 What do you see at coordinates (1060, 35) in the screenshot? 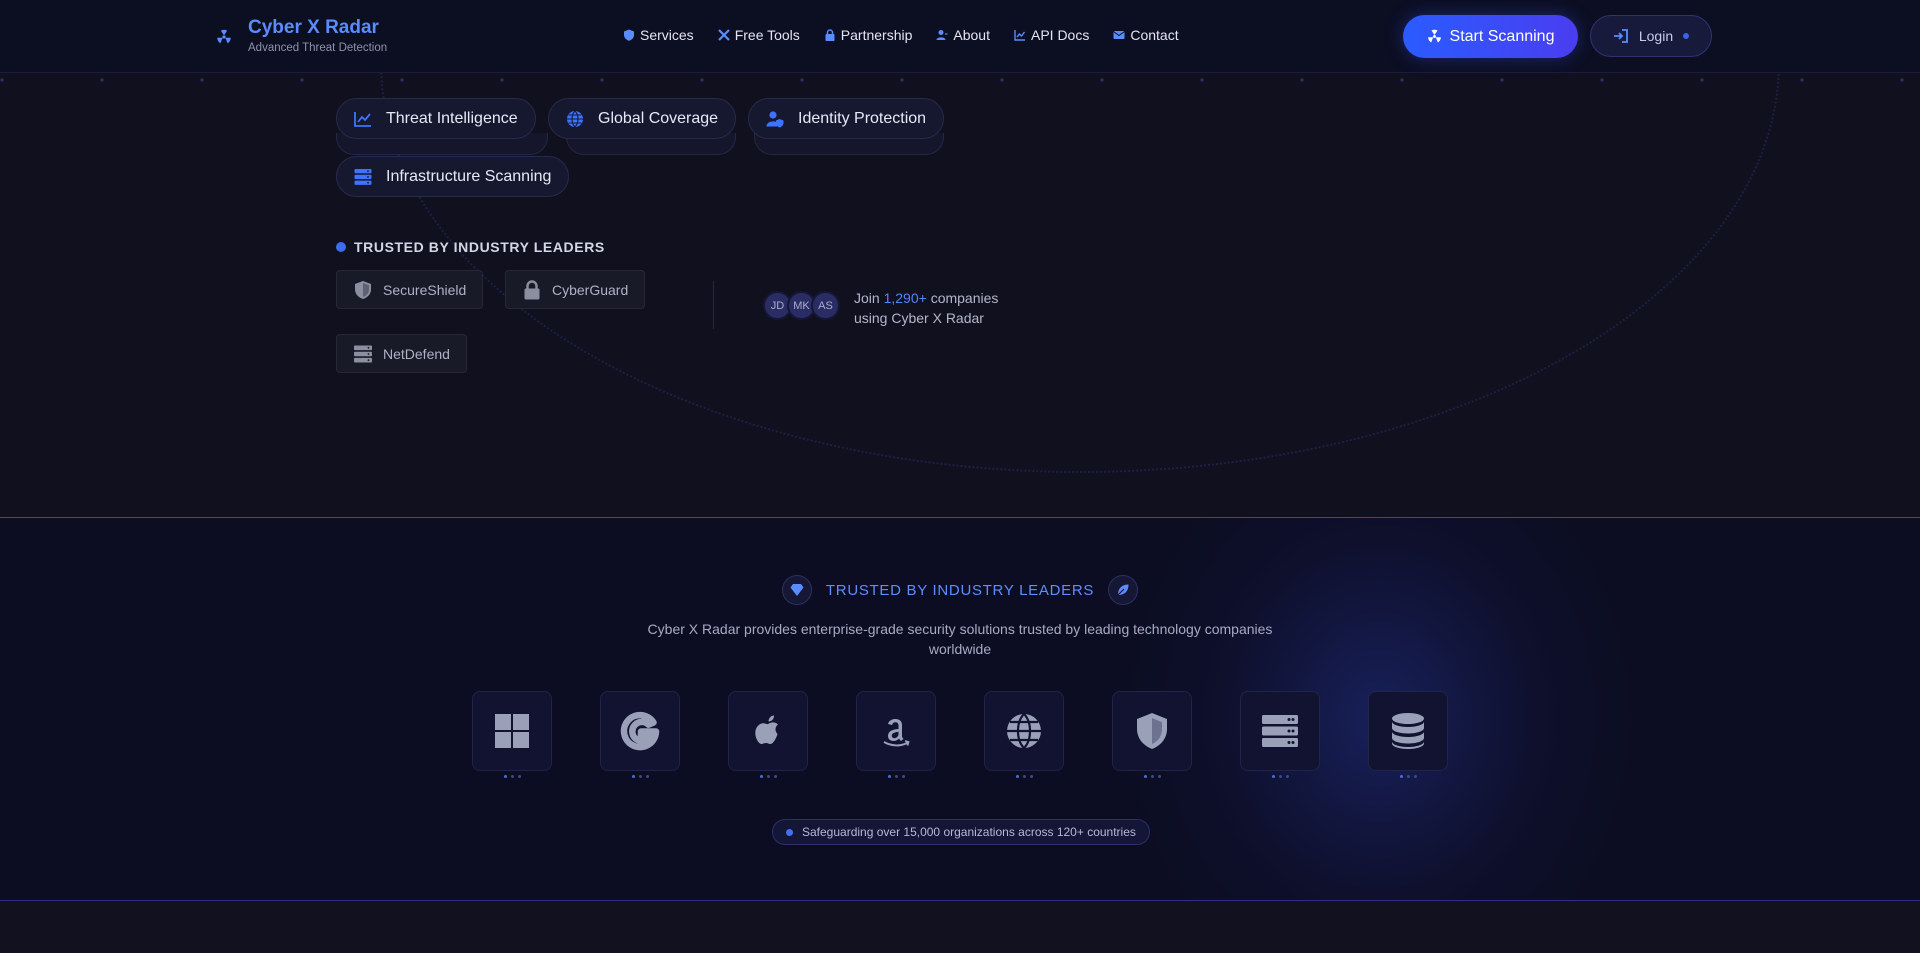
I see `nav-api-docs-label: API Docs` at bounding box center [1060, 35].